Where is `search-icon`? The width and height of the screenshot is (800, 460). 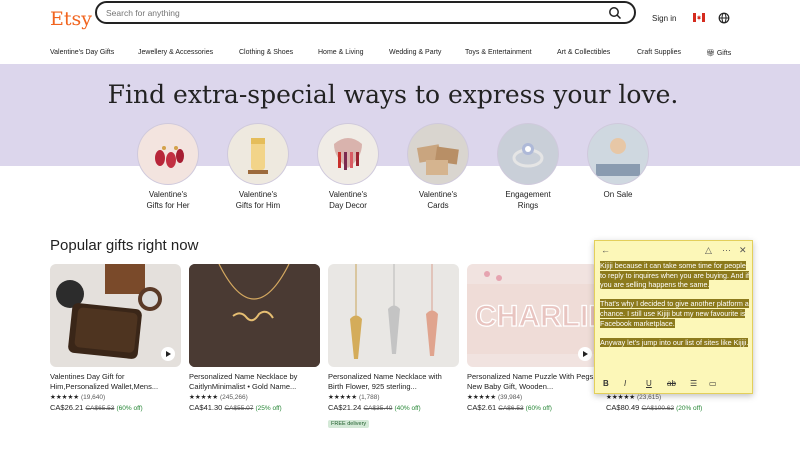 search-icon is located at coordinates (615, 13).